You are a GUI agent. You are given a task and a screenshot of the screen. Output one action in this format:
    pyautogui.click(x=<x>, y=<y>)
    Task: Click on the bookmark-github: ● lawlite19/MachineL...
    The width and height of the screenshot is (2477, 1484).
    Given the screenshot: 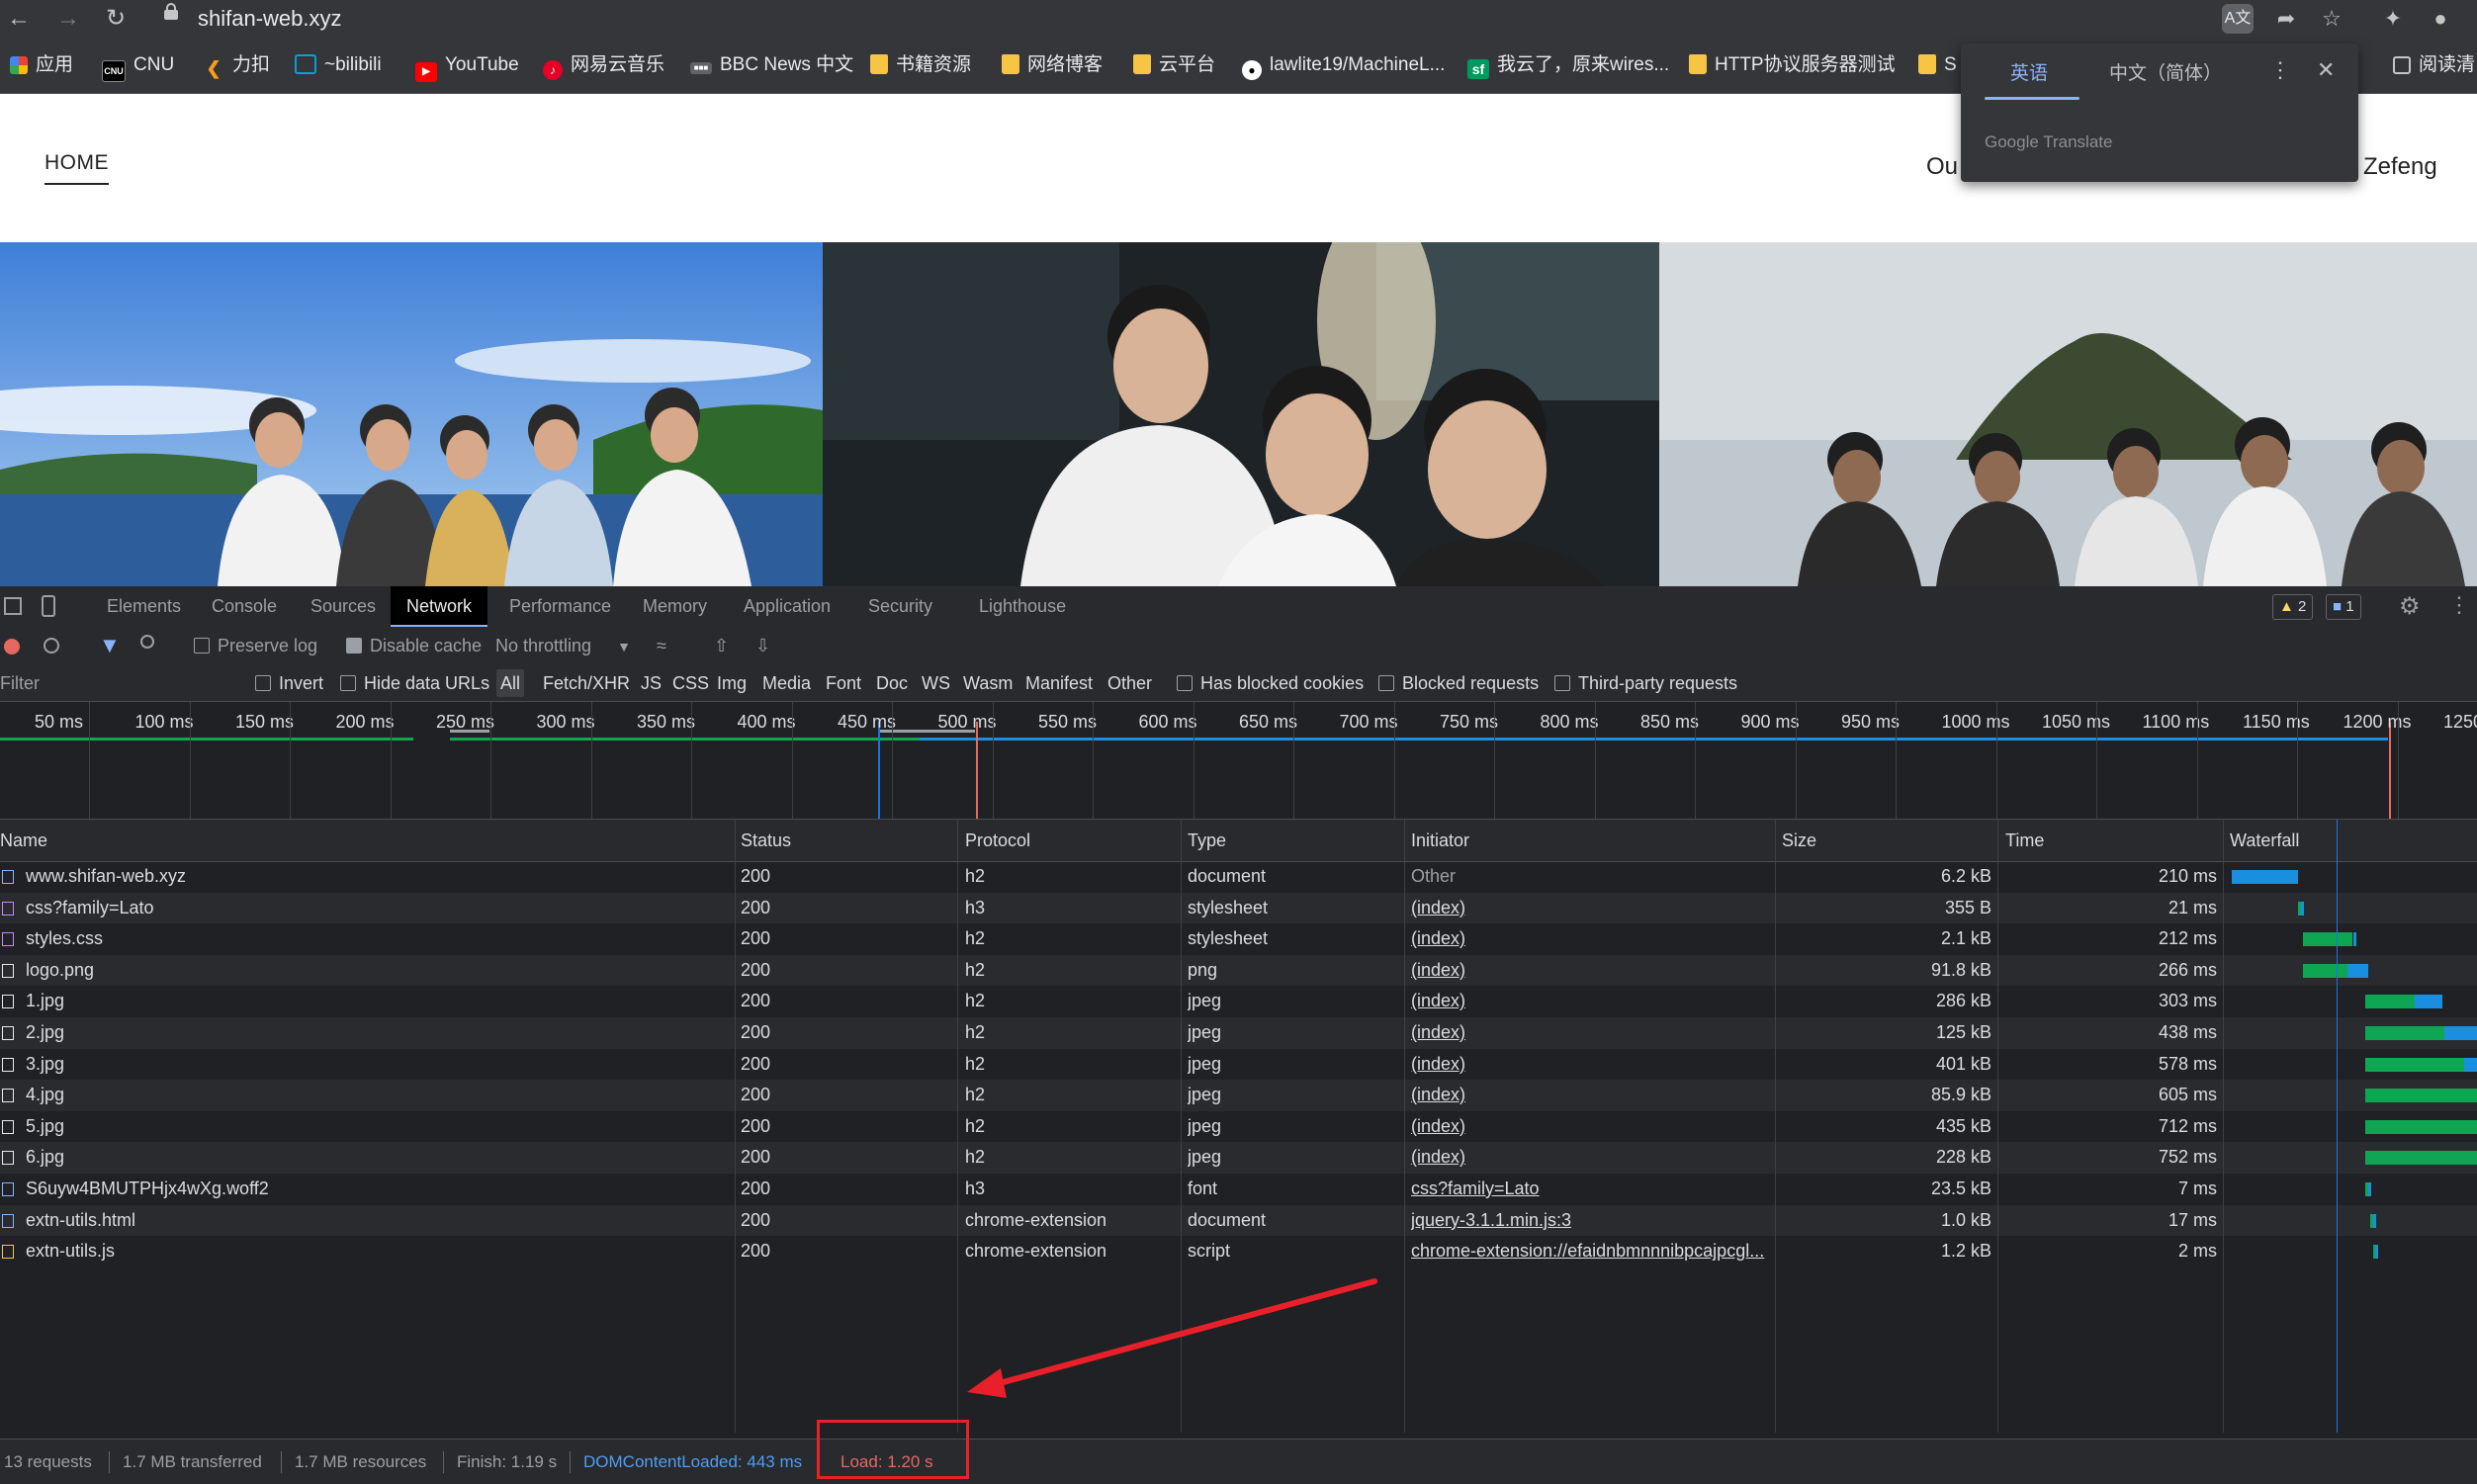 What is the action you would take?
    pyautogui.click(x=1343, y=65)
    